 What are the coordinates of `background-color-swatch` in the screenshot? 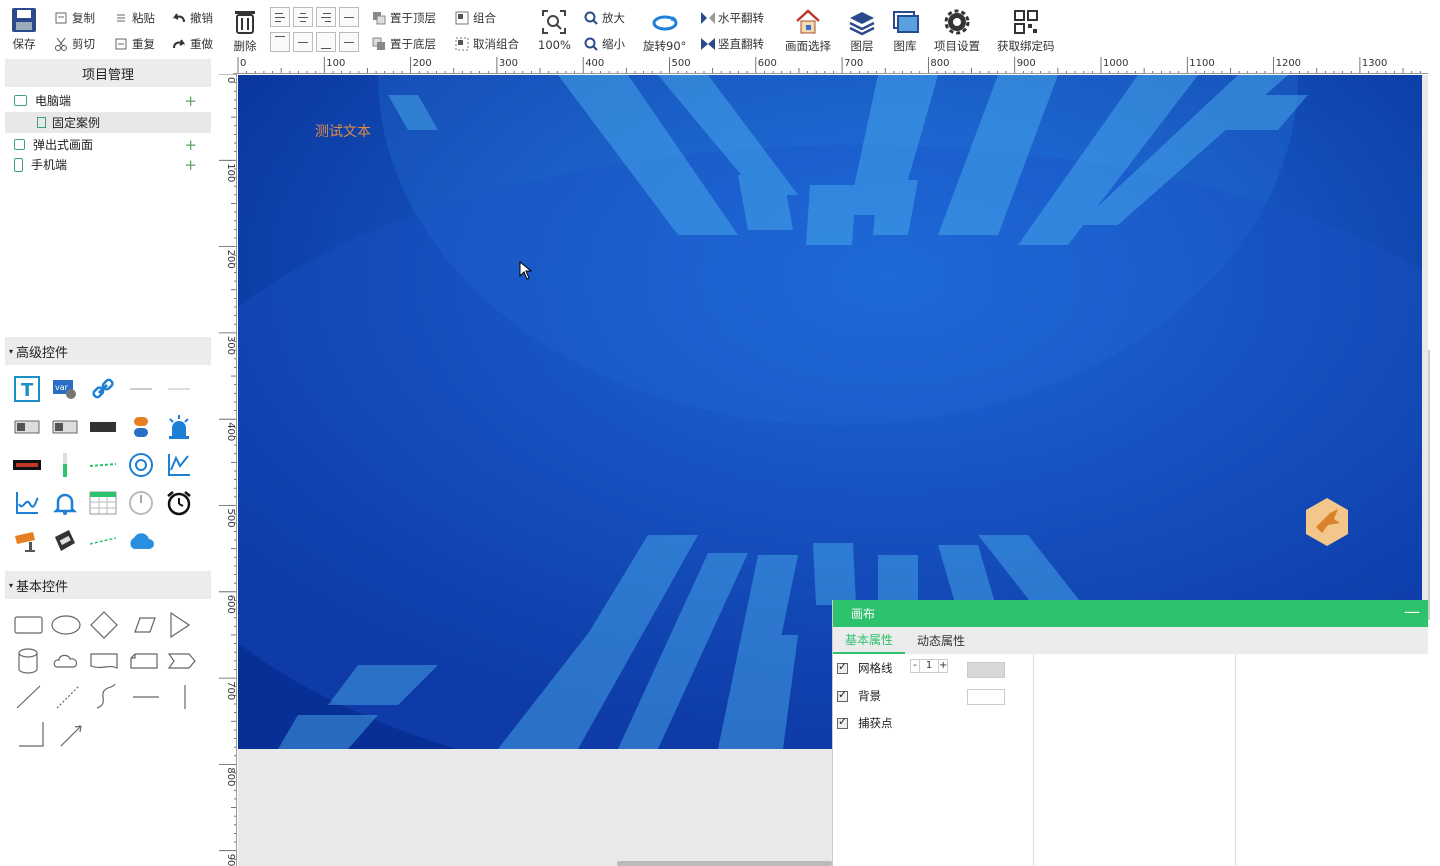 It's located at (986, 697).